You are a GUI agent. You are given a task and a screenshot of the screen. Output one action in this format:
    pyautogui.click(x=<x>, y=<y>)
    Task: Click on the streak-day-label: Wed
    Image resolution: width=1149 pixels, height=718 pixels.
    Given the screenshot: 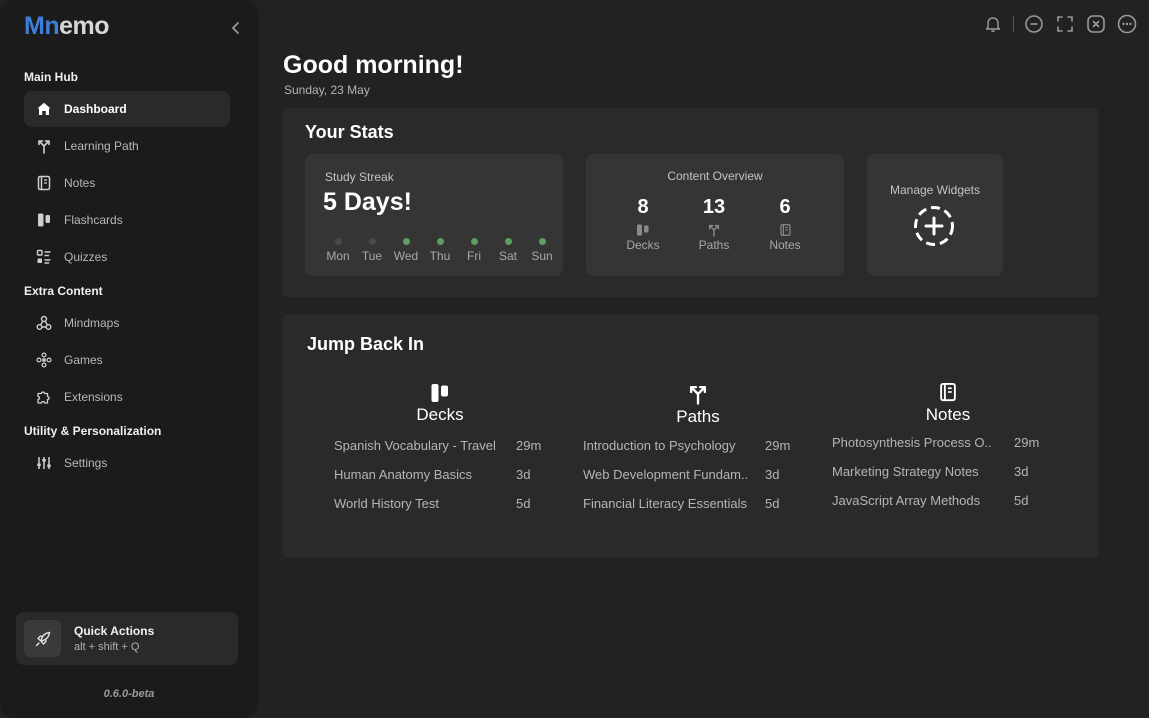 What is the action you would take?
    pyautogui.click(x=406, y=256)
    